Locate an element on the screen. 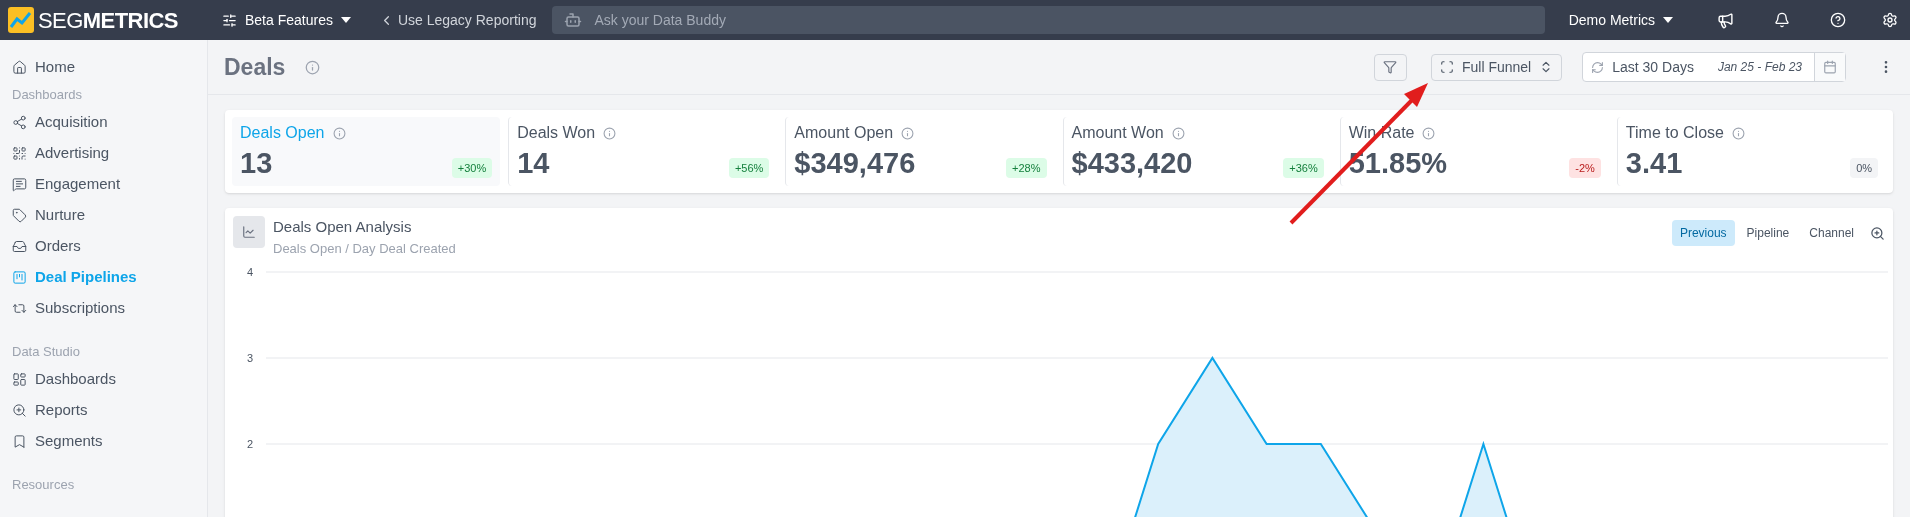 This screenshot has height=517, width=1910. metric-tile: Amount Won $433,420 +36% is located at coordinates (1197, 151).